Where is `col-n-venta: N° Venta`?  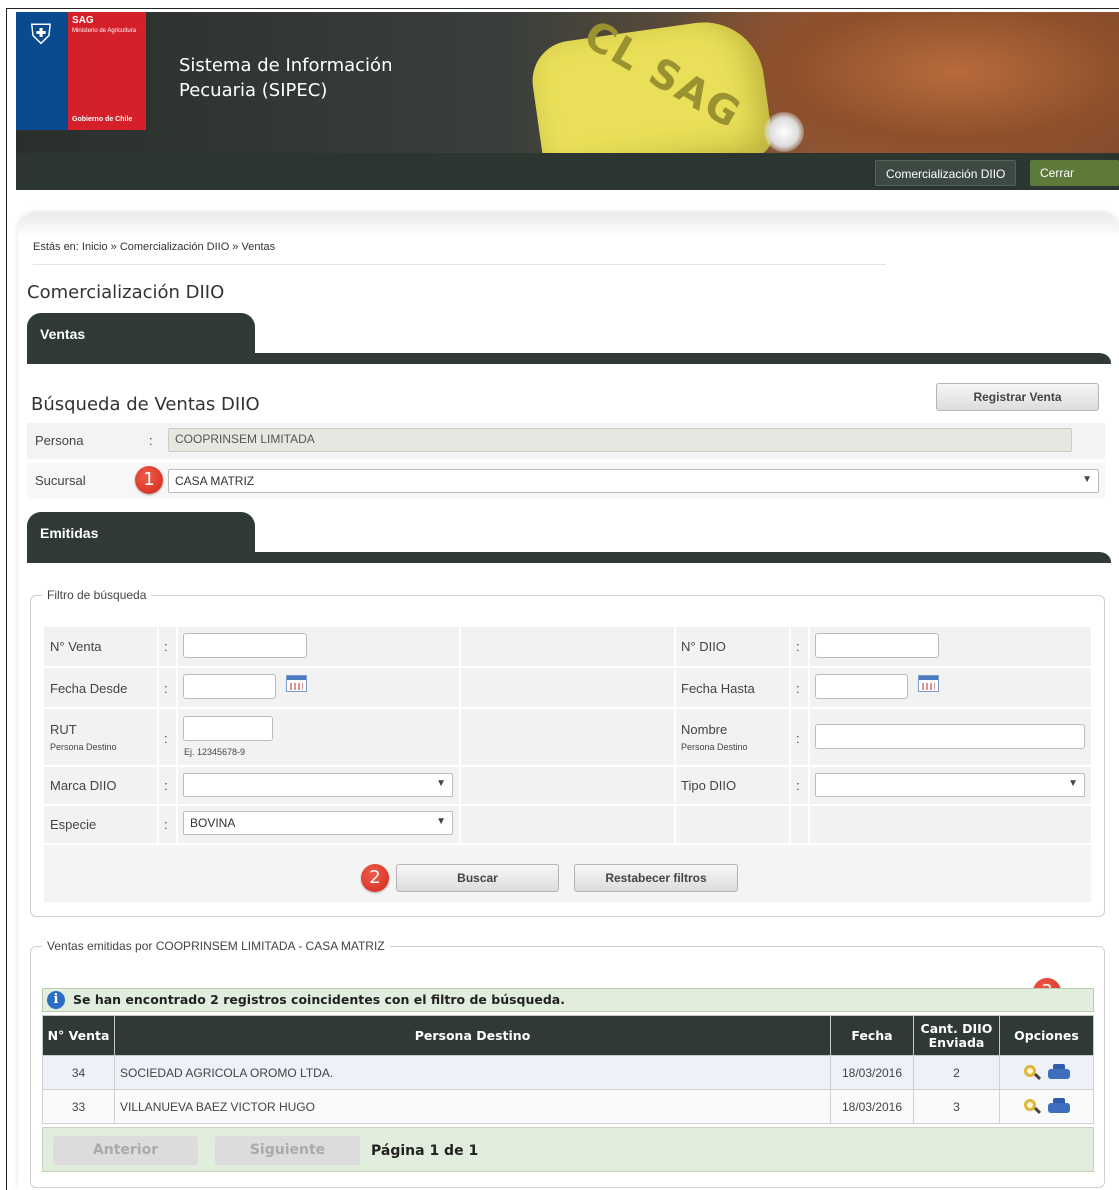 col-n-venta: N° Venta is located at coordinates (78, 1035).